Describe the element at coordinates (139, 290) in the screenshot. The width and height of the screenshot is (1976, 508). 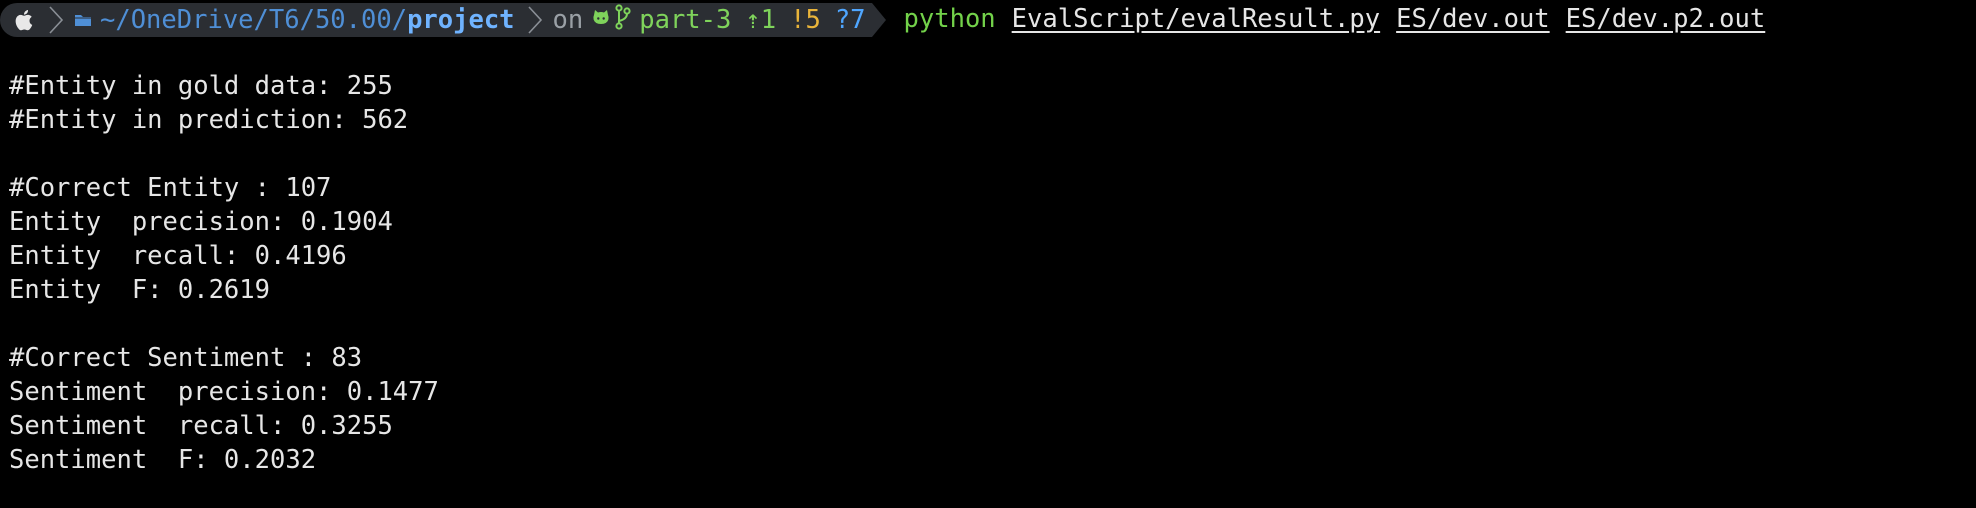
I see `output-line: Entity F: 0.2619` at that location.